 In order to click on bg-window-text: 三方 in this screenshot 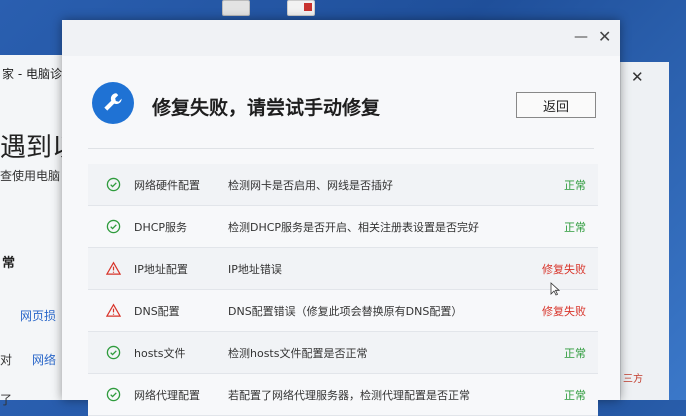, I will do `click(633, 379)`.